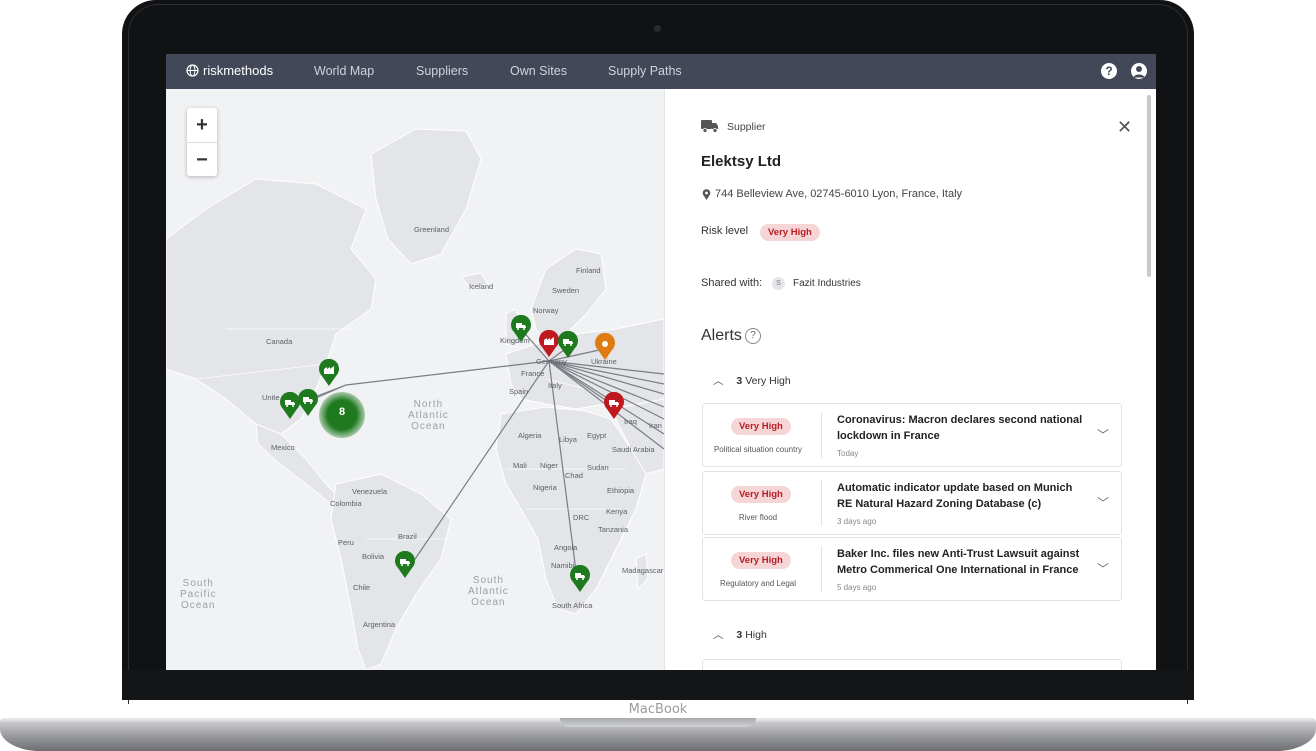 The image size is (1316, 751). What do you see at coordinates (857, 521) in the screenshot?
I see `alert-date: 3 days ago` at bounding box center [857, 521].